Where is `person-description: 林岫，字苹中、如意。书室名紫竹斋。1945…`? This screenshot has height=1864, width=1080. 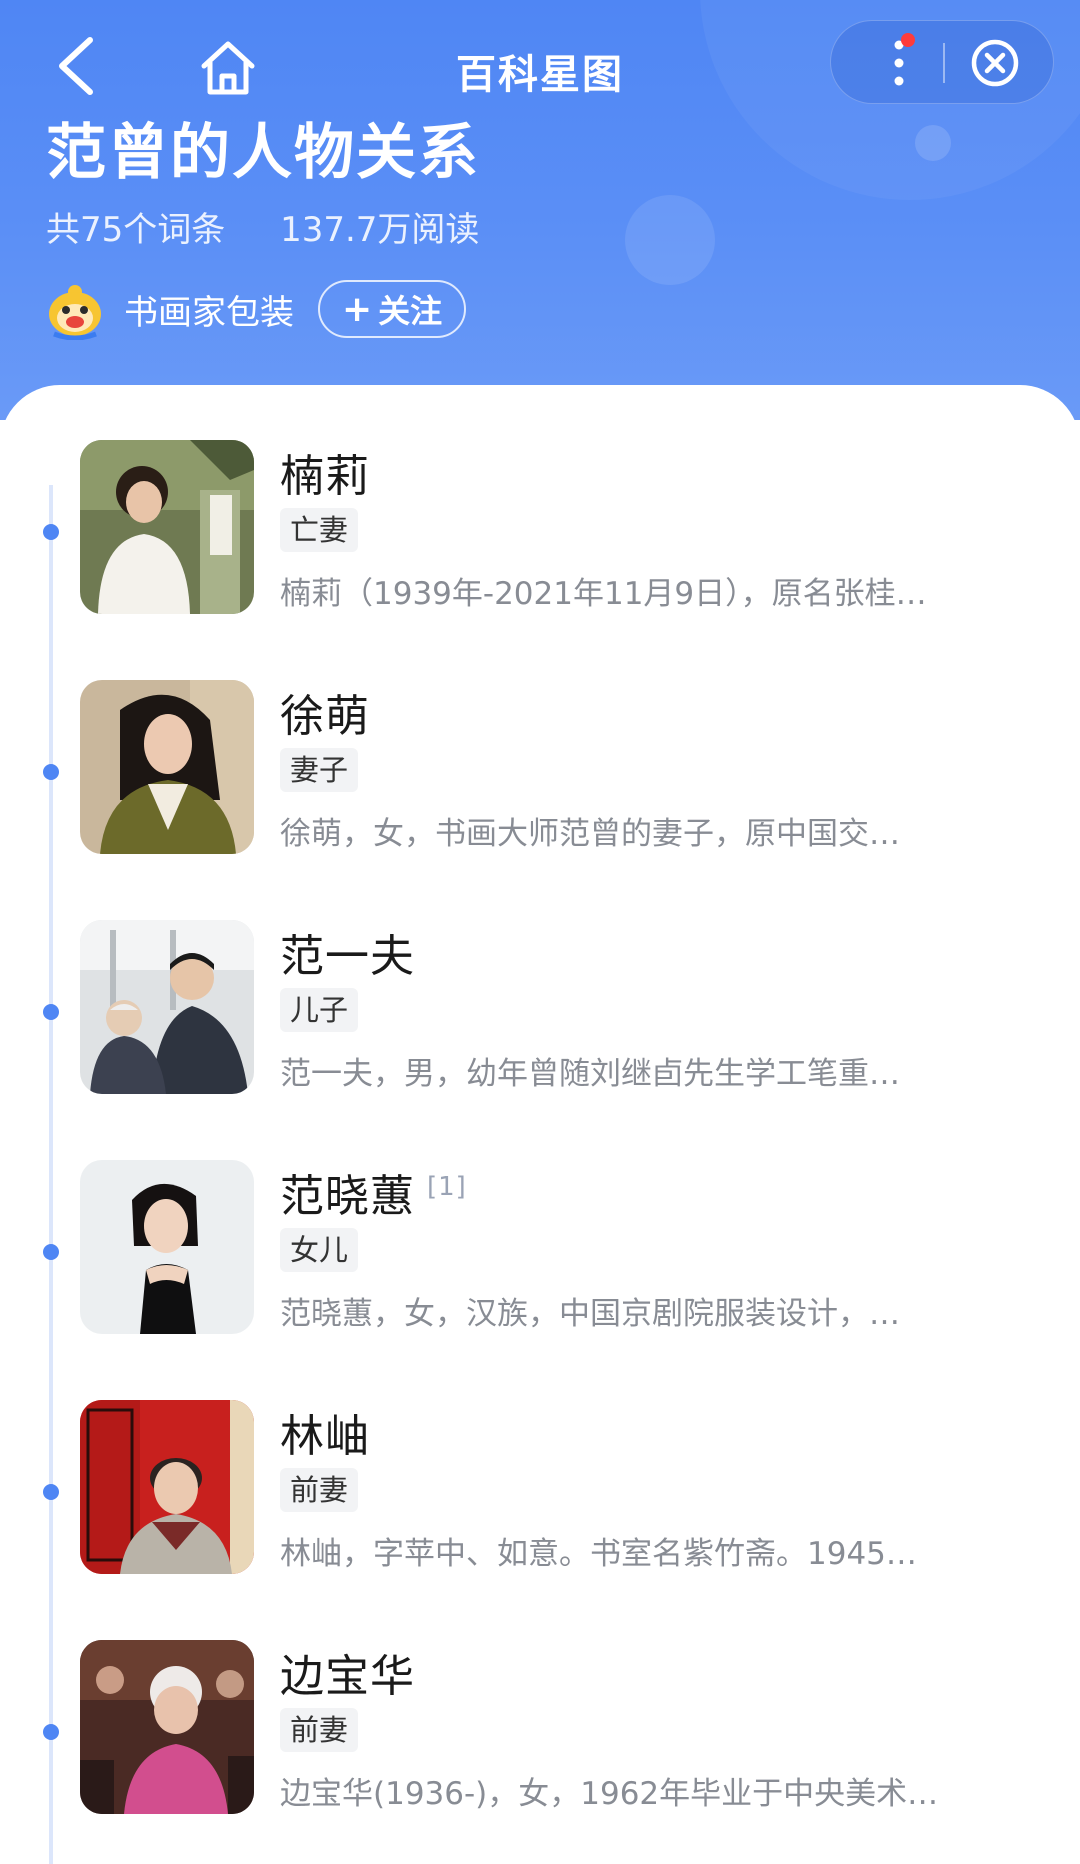 person-description: 林岫，字苹中、如意。书室名紫竹斋。1945… is located at coordinates (598, 1554).